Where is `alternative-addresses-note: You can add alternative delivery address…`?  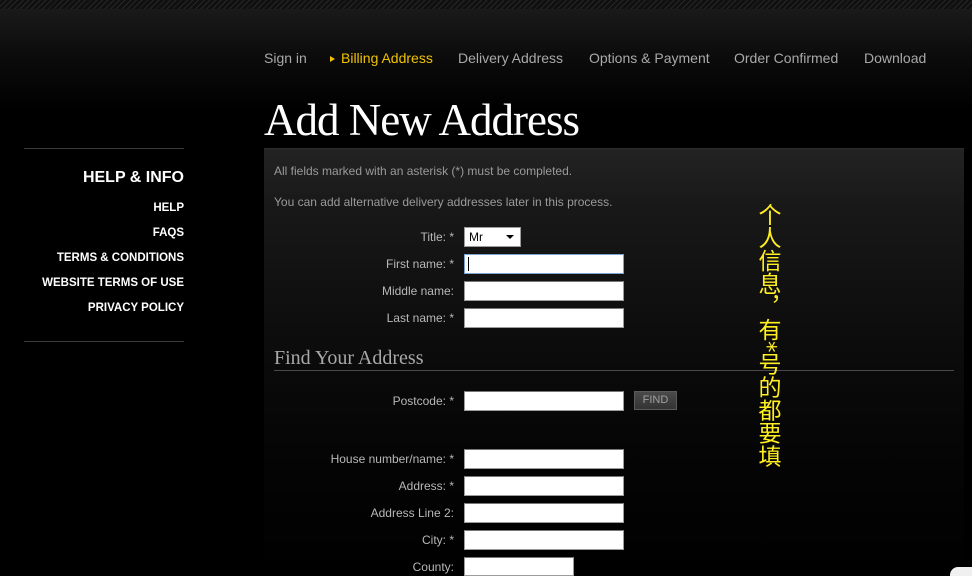
alternative-addresses-note: You can add alternative delivery address… is located at coordinates (443, 202).